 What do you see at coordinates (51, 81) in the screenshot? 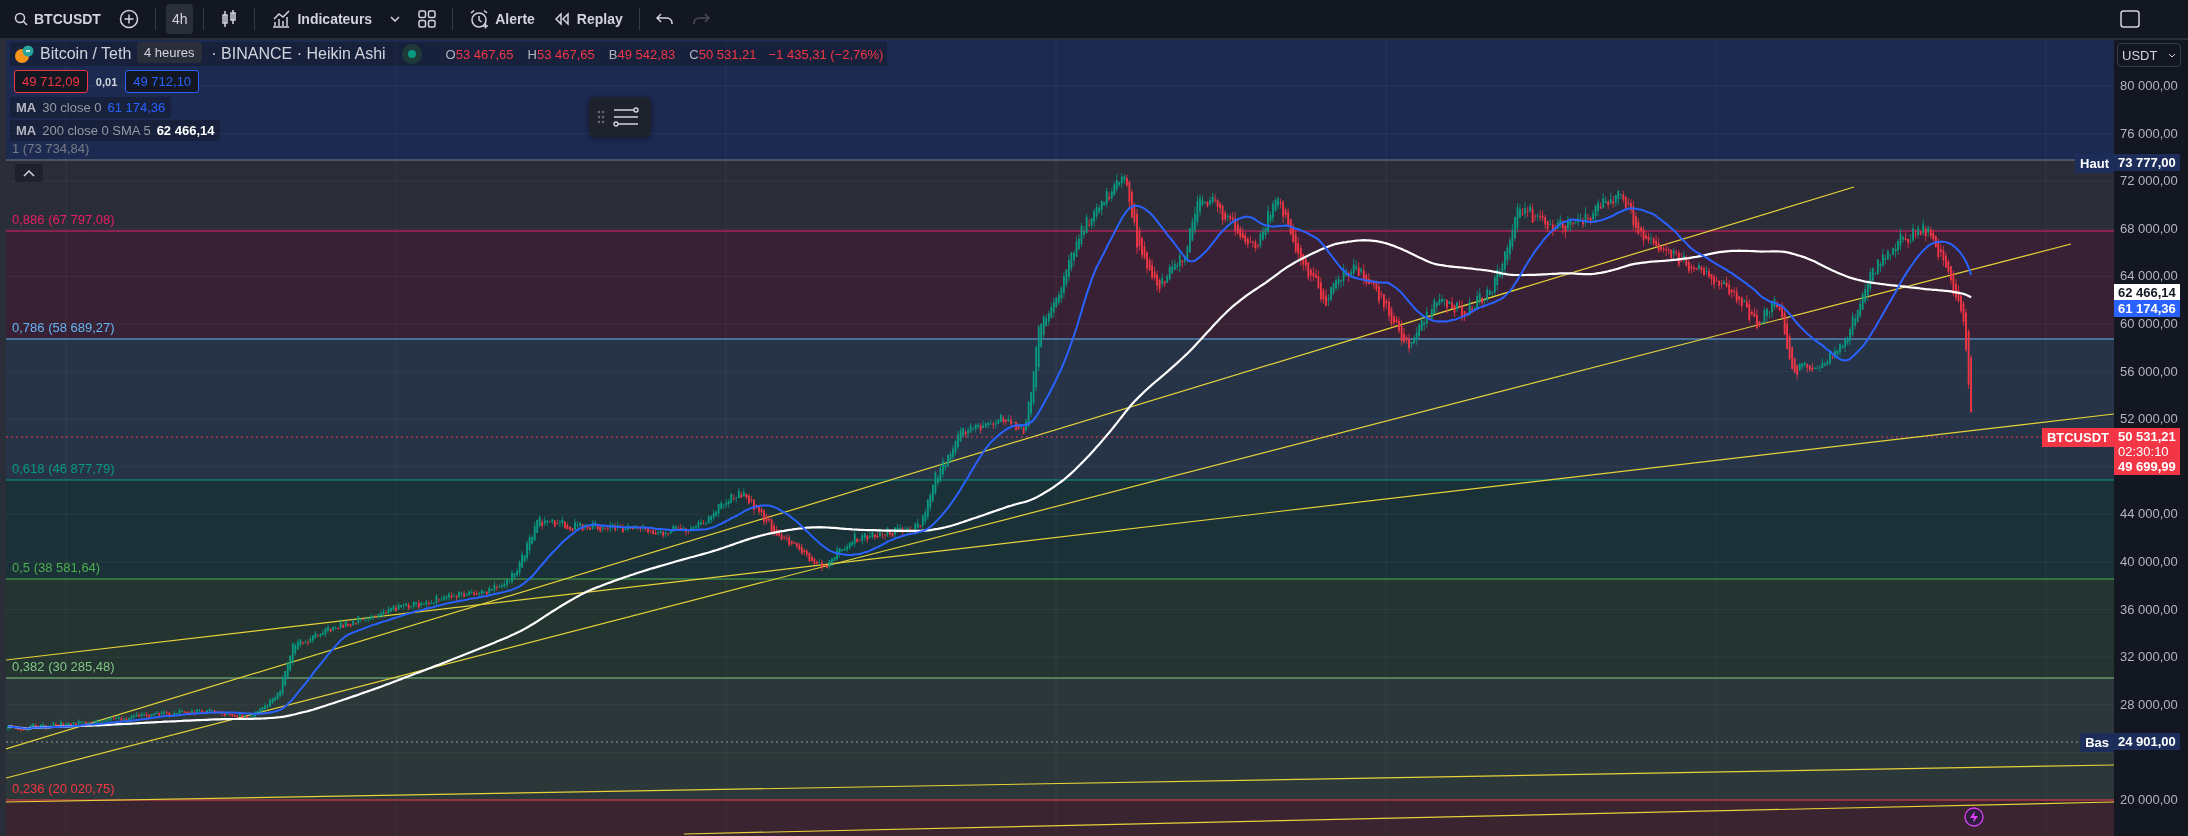
I see `sell-price-button: 49 712,09` at bounding box center [51, 81].